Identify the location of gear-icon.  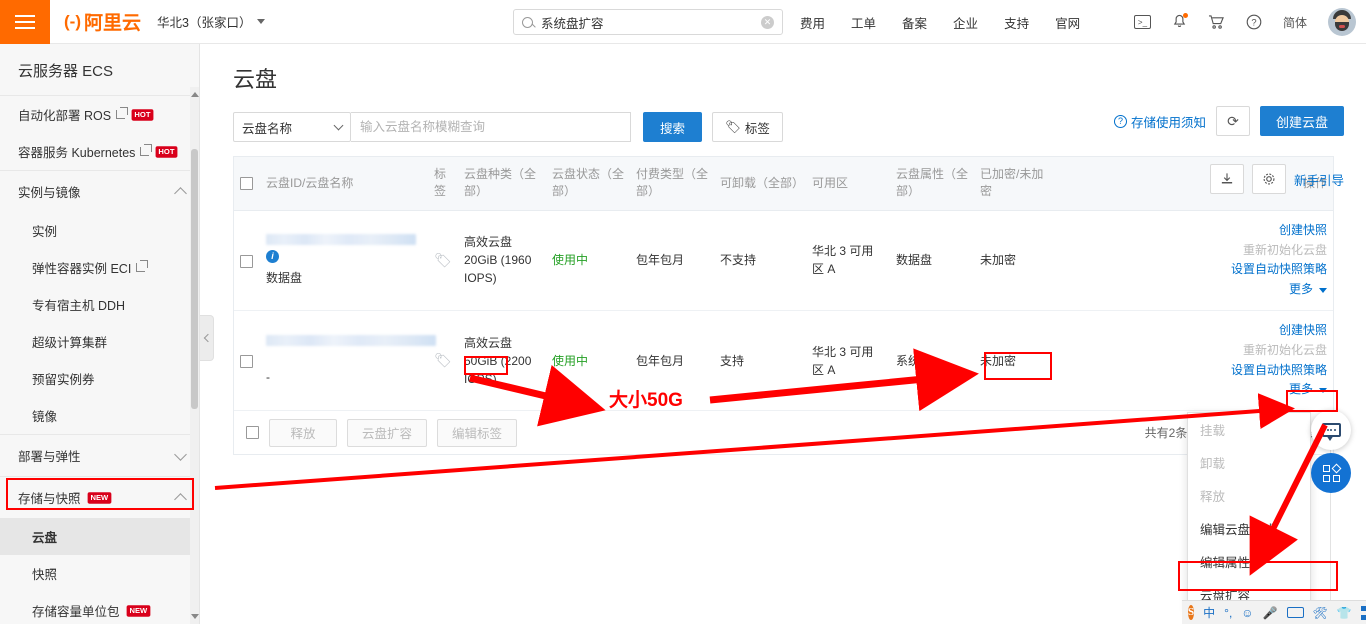
(1268, 179).